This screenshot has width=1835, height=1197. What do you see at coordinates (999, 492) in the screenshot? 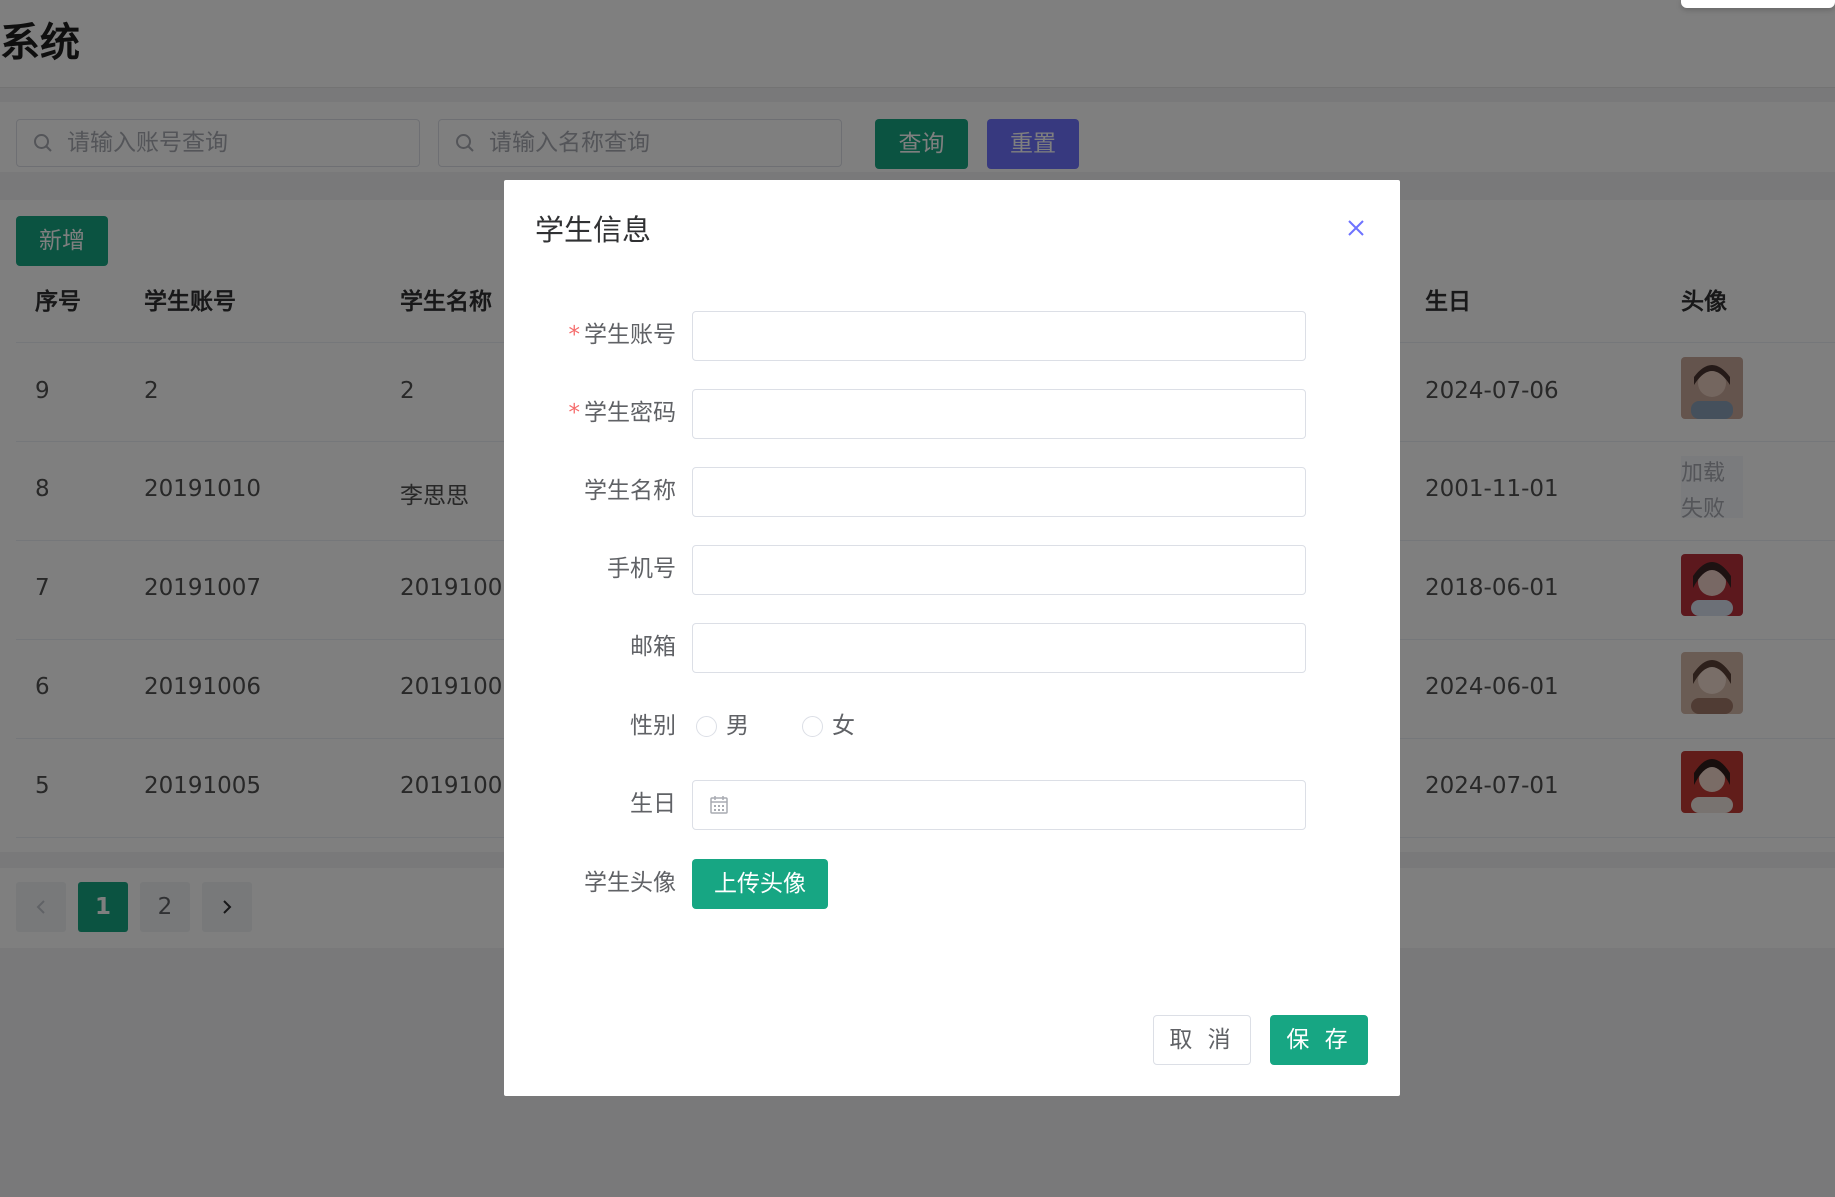
I see `name-field` at bounding box center [999, 492].